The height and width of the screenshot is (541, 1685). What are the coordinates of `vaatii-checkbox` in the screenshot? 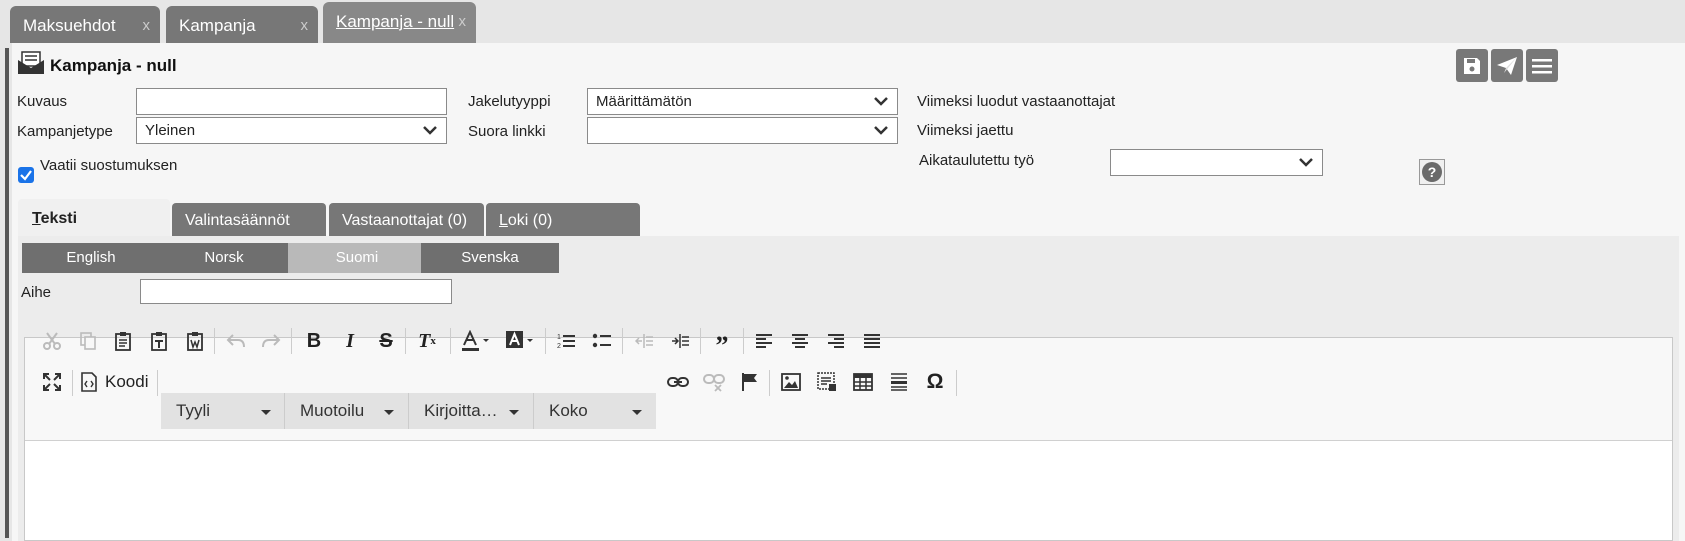 It's located at (26, 175).